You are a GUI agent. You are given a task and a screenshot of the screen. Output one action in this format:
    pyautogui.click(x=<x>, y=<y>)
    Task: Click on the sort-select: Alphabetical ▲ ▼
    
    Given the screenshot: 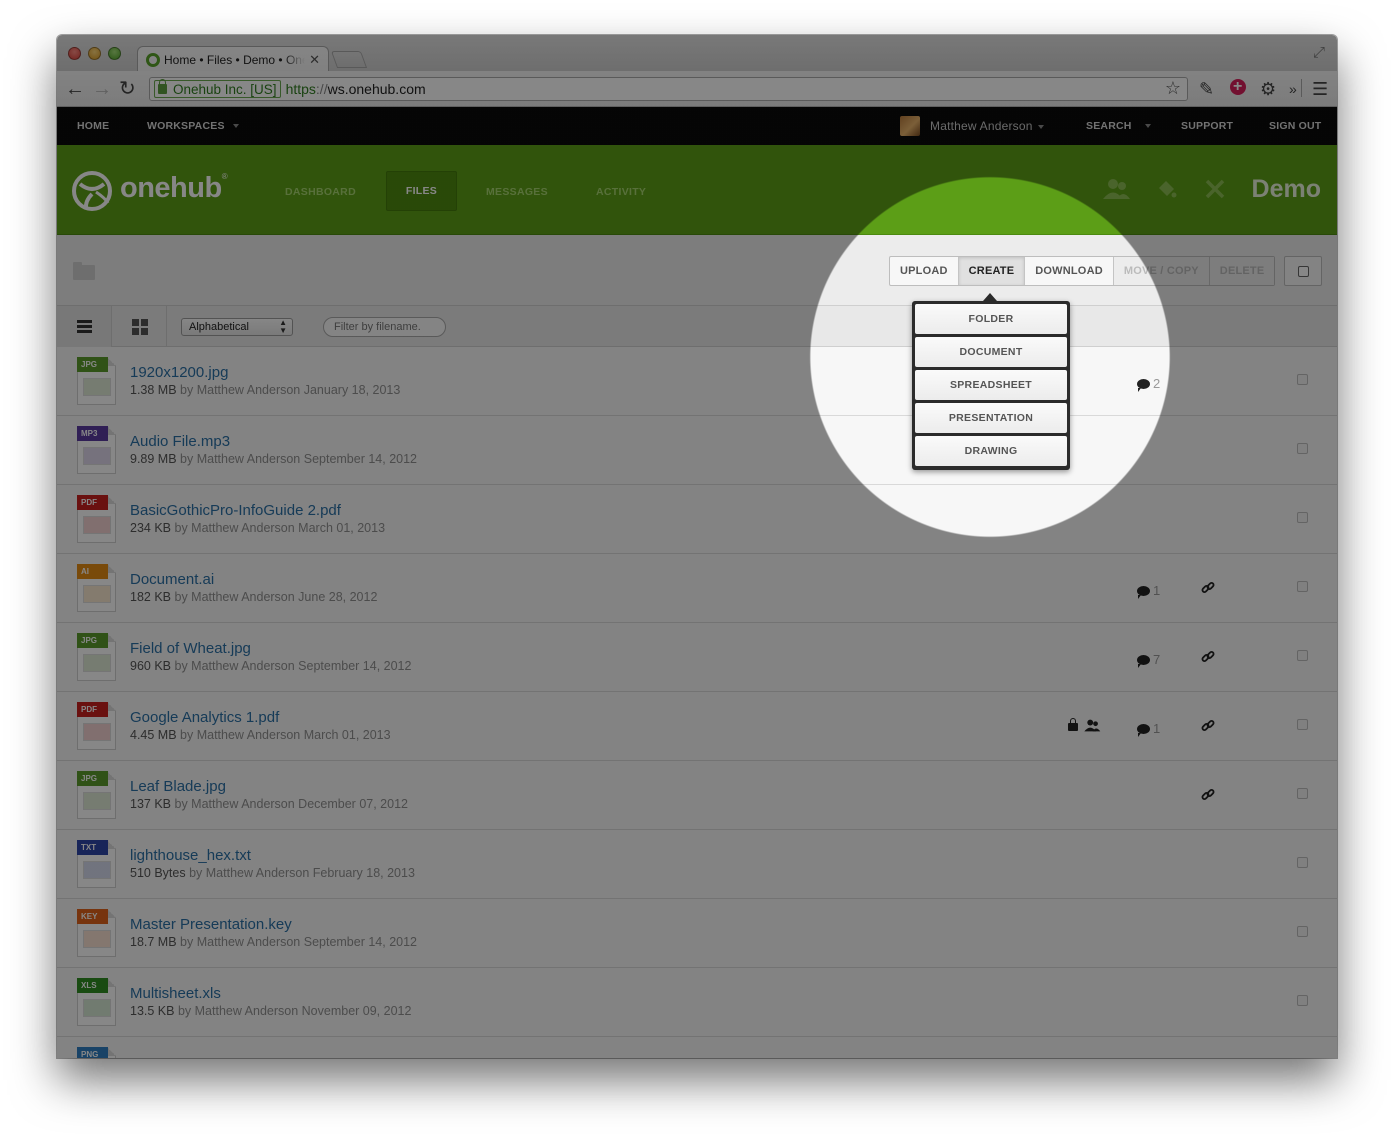 What is the action you would take?
    pyautogui.click(x=237, y=327)
    